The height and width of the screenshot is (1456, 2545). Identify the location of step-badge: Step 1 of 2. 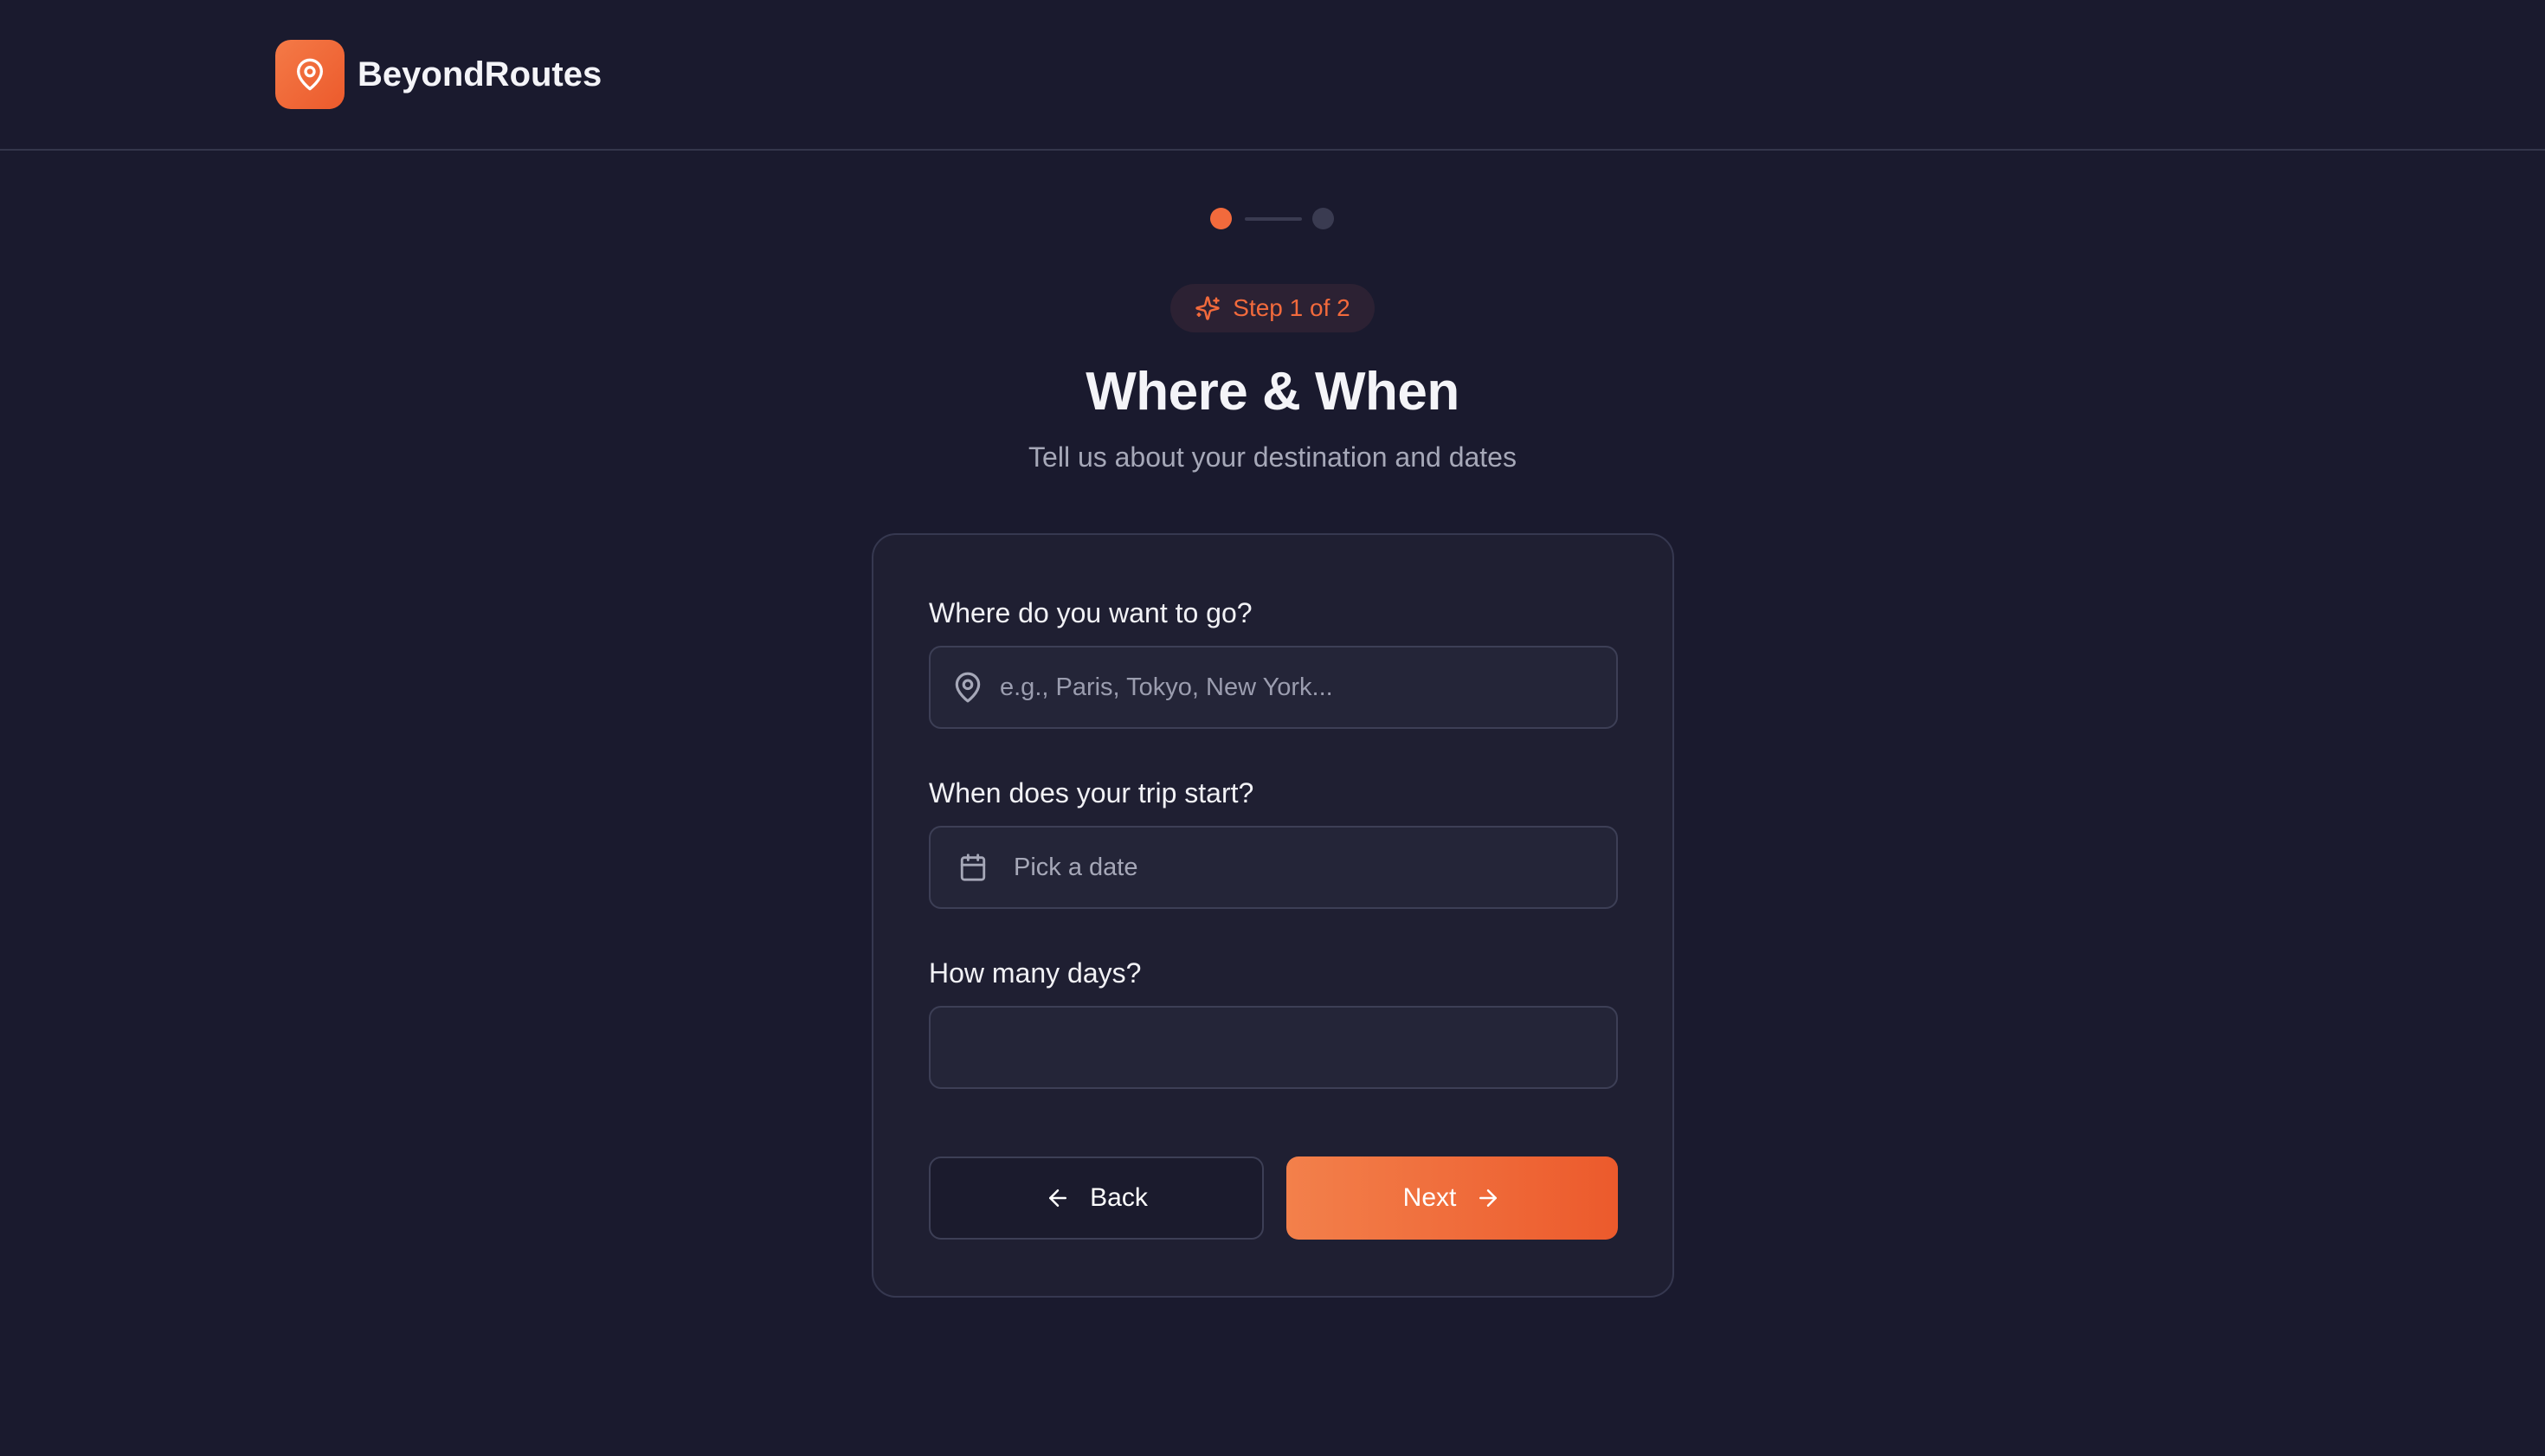
(1273, 308).